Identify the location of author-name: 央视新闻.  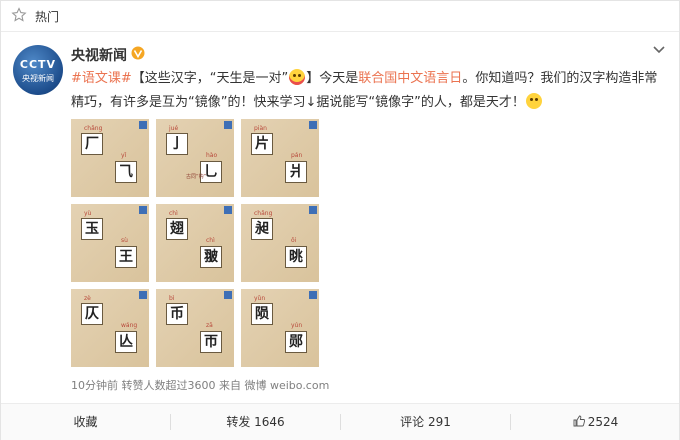
(99, 55).